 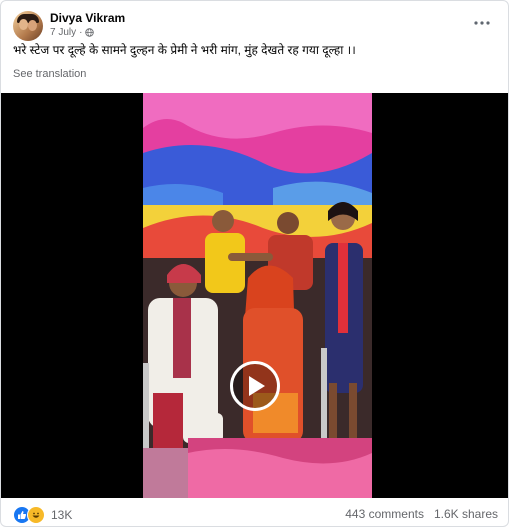 What do you see at coordinates (250, 257) in the screenshot?
I see `lover-arm` at bounding box center [250, 257].